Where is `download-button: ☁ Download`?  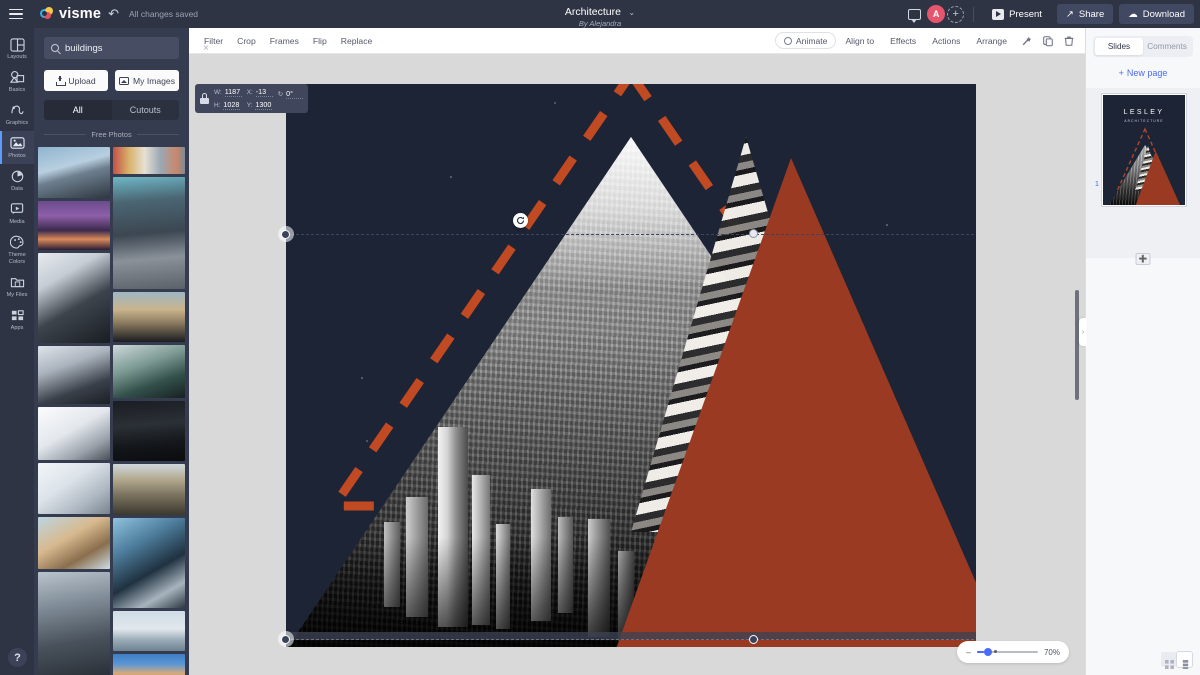 download-button: ☁ Download is located at coordinates (1156, 14).